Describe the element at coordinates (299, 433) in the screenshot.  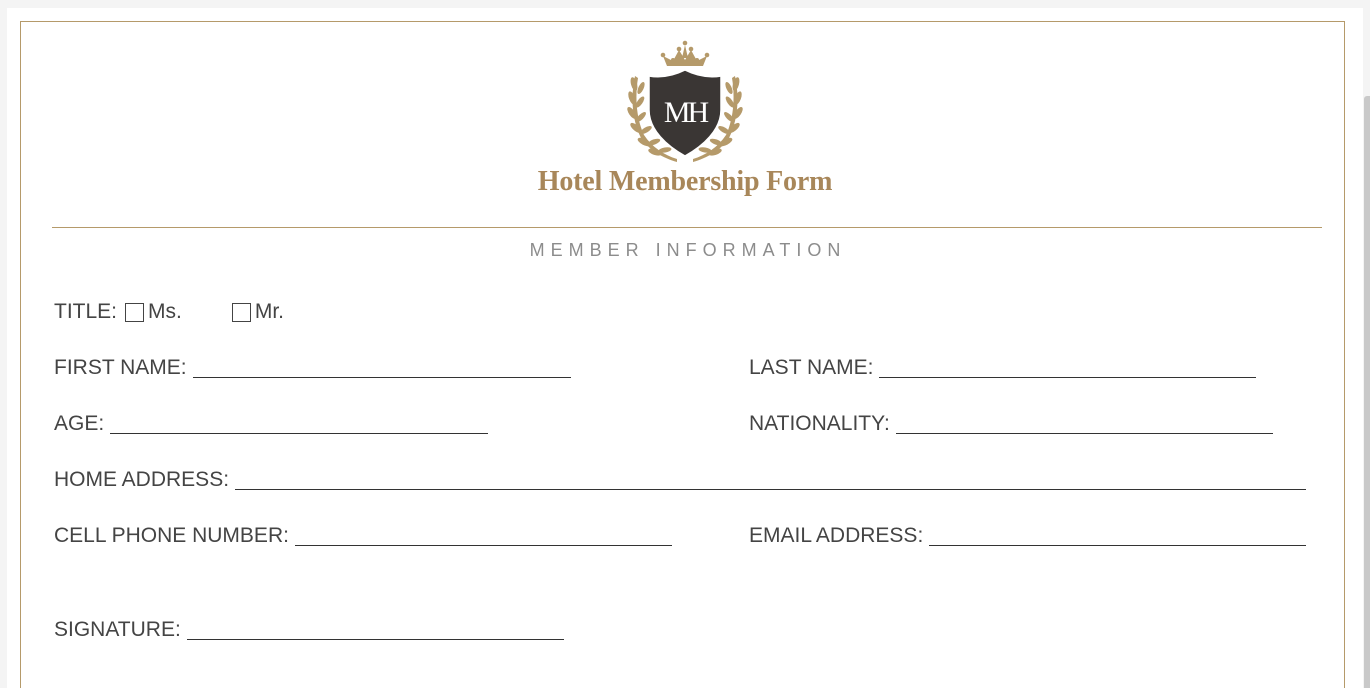
I see `age-field` at that location.